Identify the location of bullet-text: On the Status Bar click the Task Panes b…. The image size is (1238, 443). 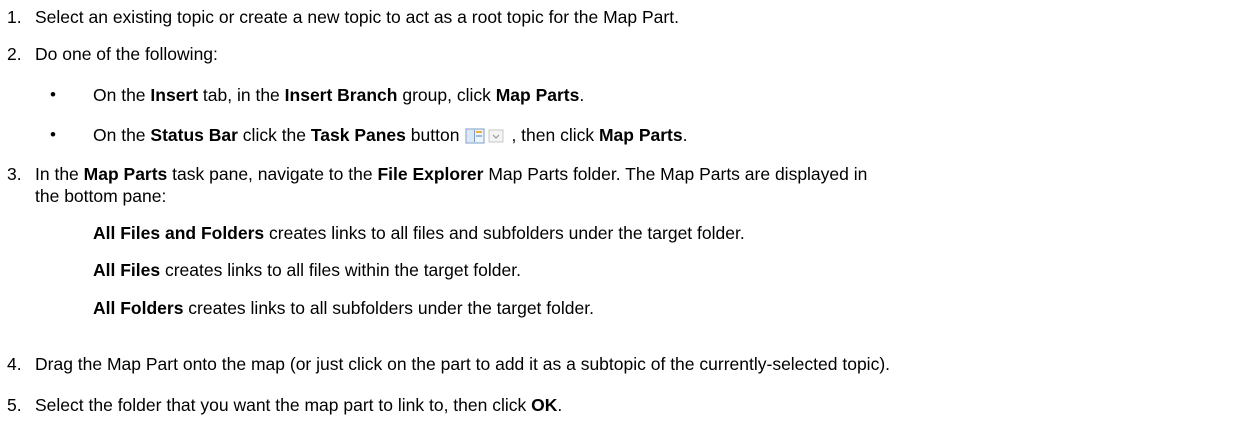
(390, 136).